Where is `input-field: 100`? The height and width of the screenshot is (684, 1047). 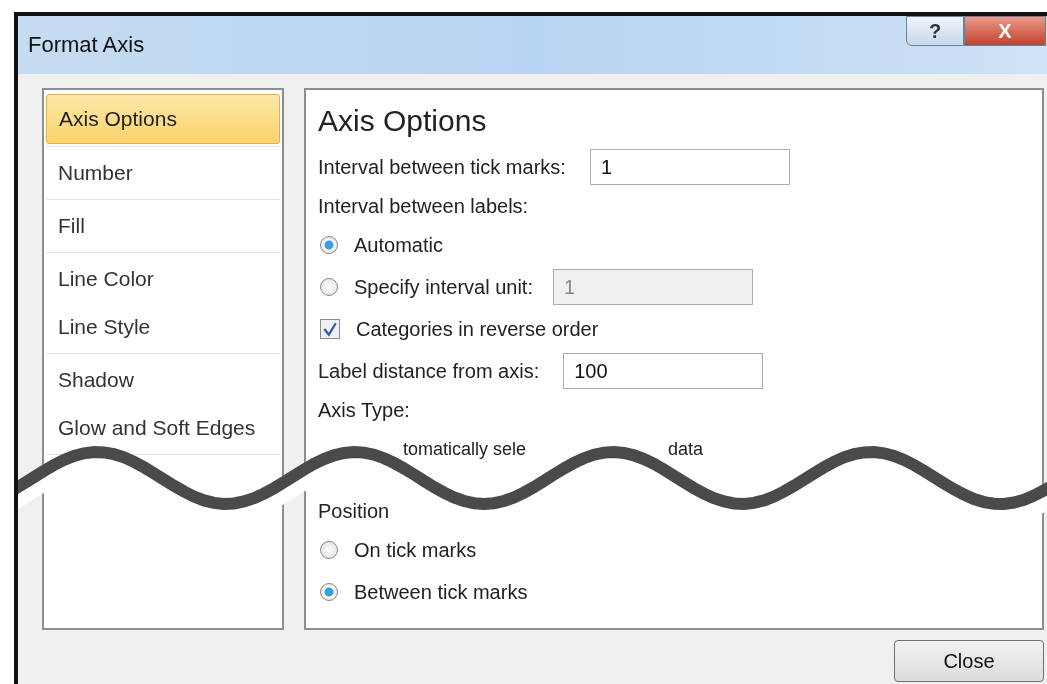
input-field: 100 is located at coordinates (663, 371).